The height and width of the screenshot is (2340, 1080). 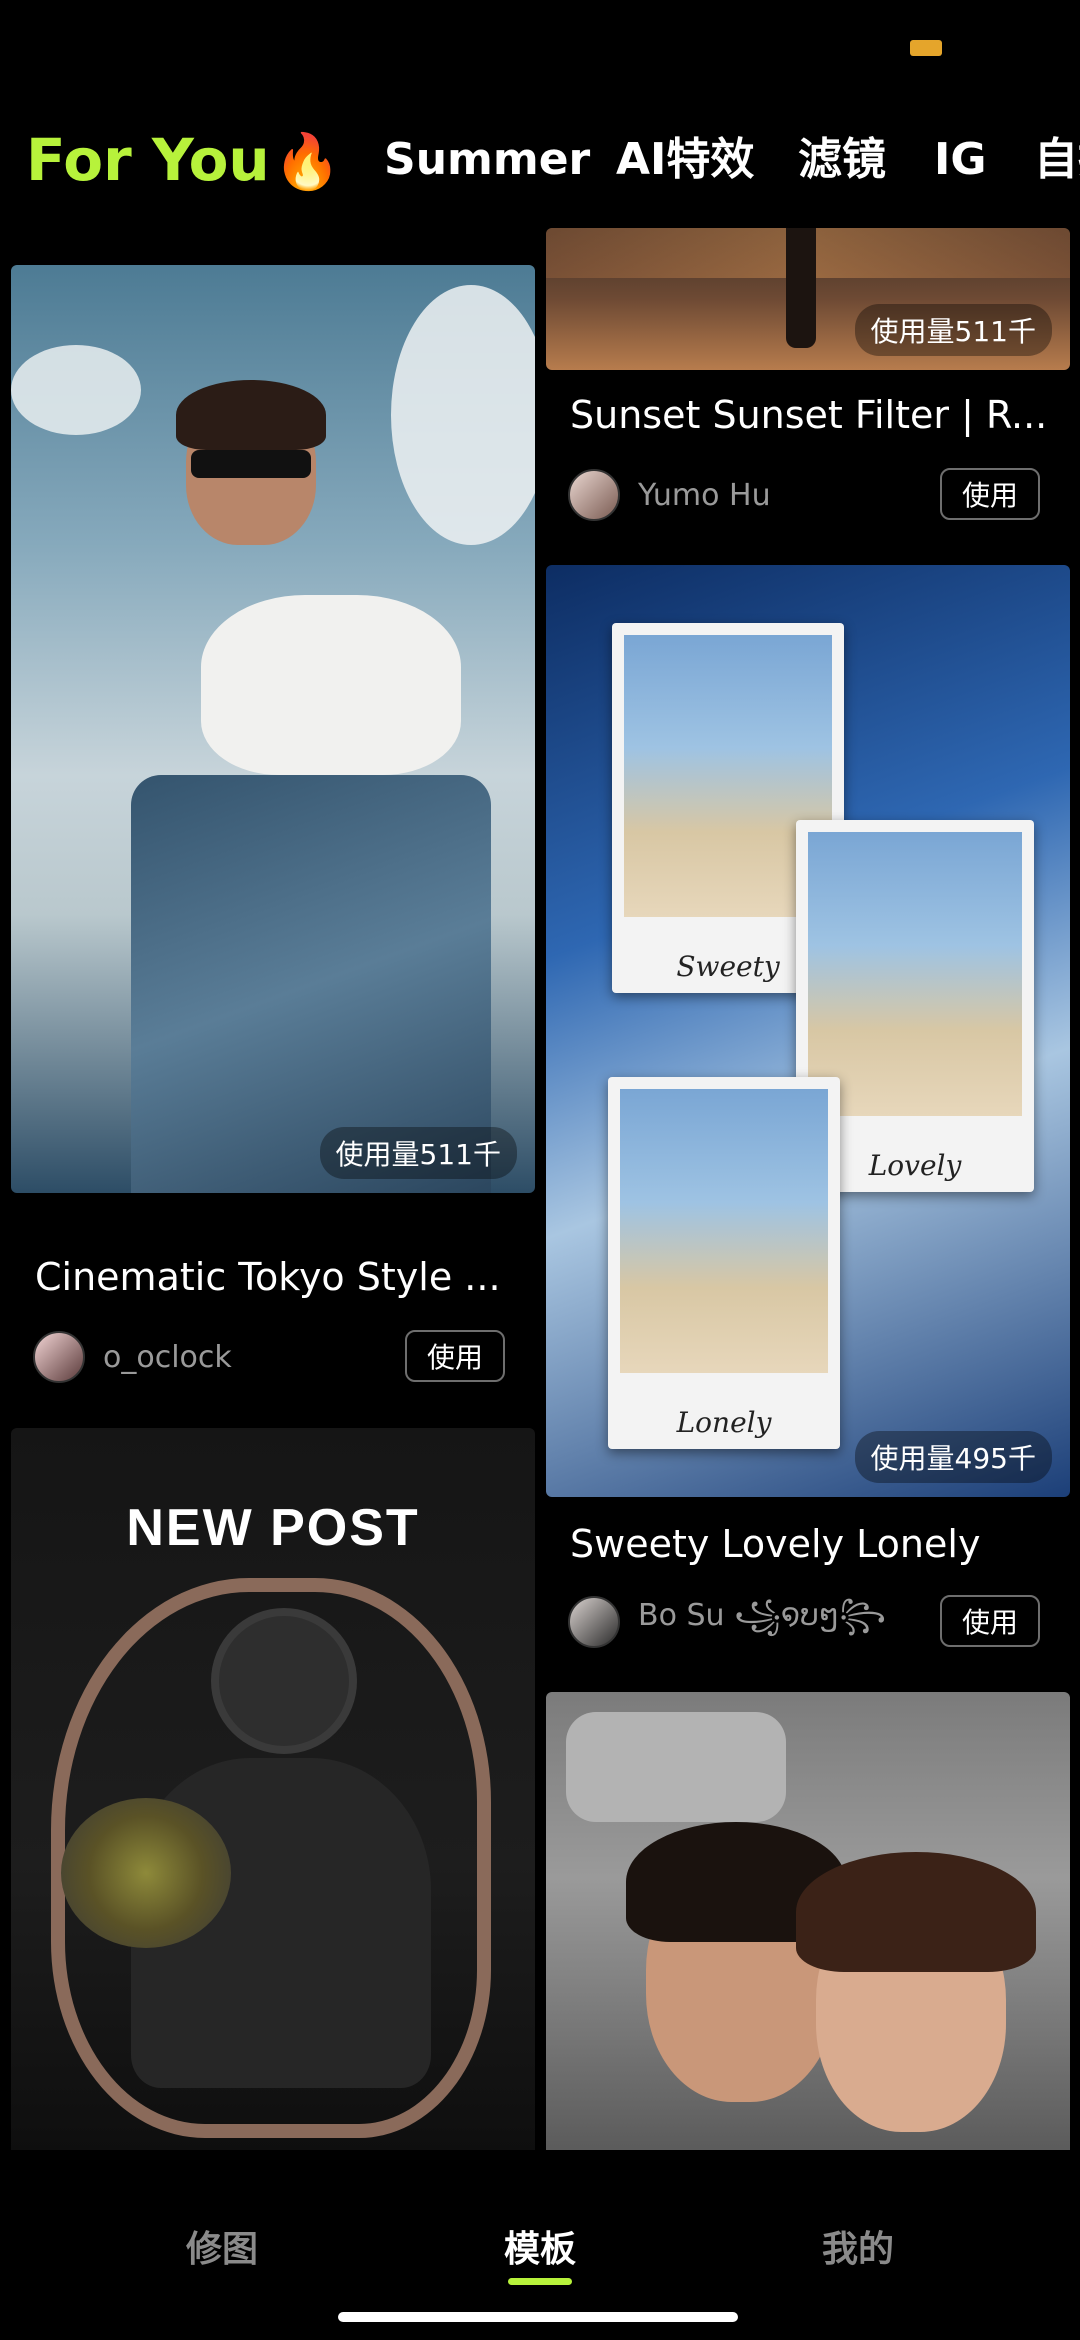 I want to click on new-post-overlay: NEW POST, so click(x=273, y=1528).